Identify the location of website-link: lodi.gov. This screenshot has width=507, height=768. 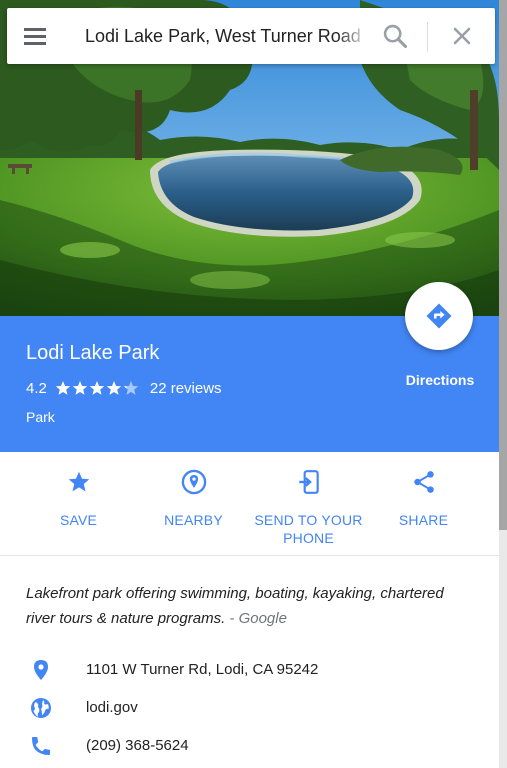
(112, 707).